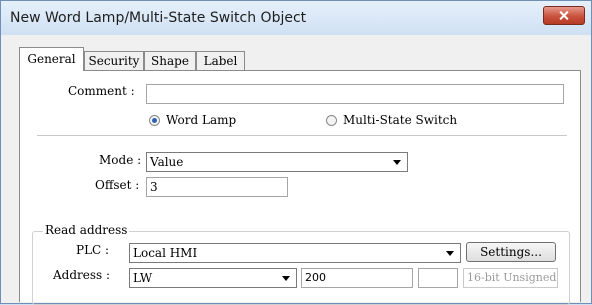 The image size is (592, 305). I want to click on comment-input, so click(355, 94).